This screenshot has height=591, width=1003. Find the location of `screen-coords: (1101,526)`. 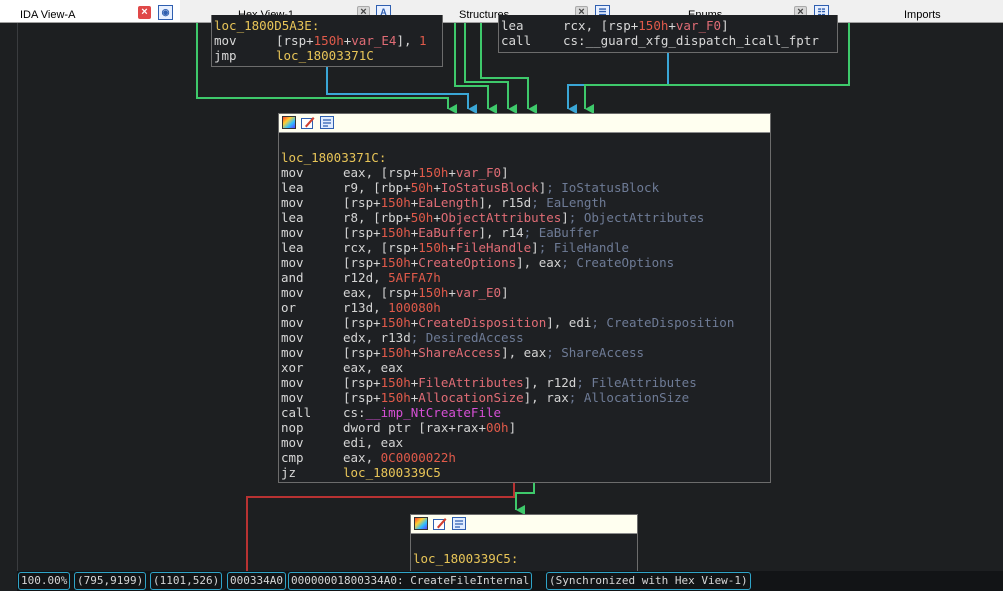

screen-coords: (1101,526) is located at coordinates (186, 581).